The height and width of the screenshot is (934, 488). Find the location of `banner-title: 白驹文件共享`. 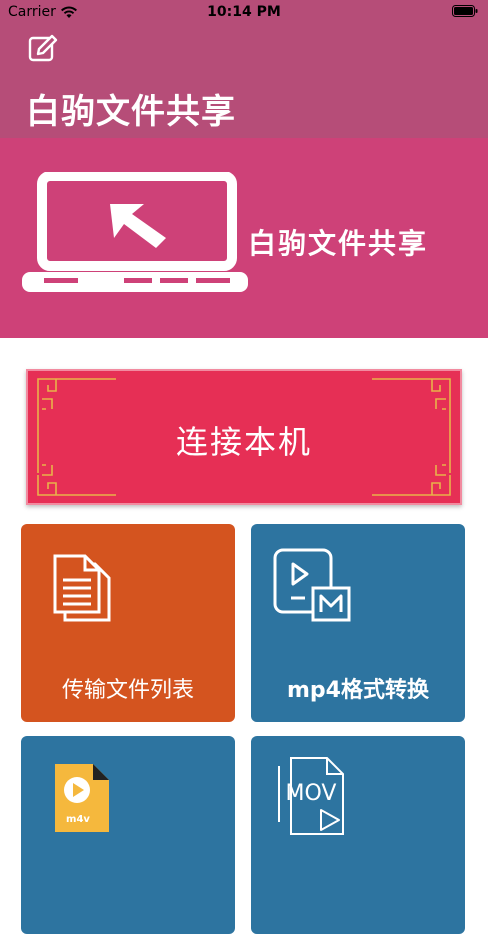

banner-title: 白驹文件共享 is located at coordinates (338, 243).